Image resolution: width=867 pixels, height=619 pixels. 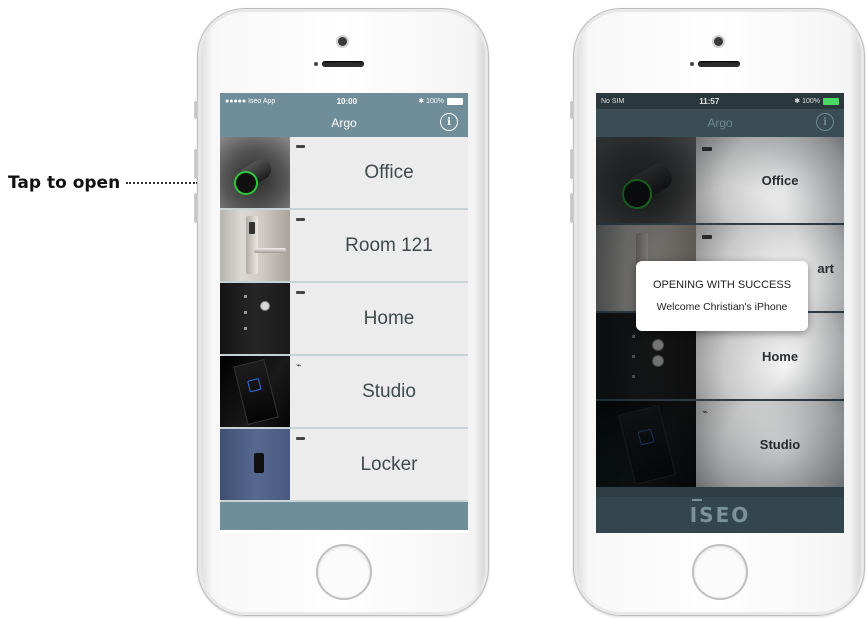 I want to click on tap-to-open-callout: Tap to open, so click(x=103, y=183).